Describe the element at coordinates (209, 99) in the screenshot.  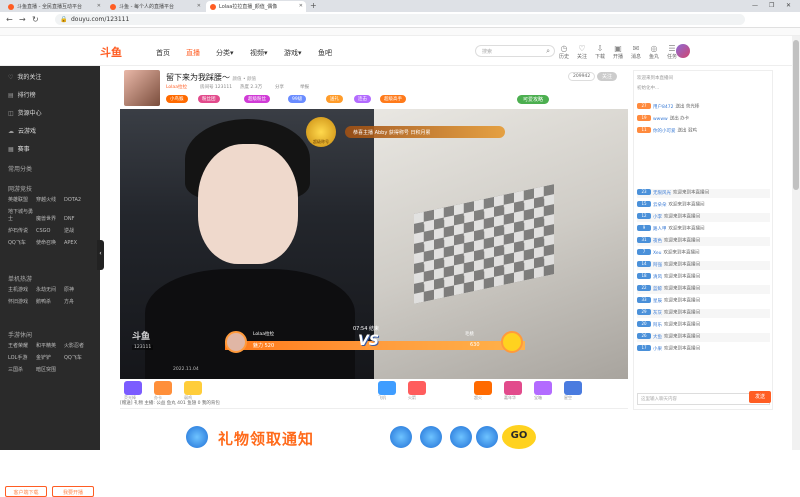
I see `room-tag: 粉丝团` at that location.